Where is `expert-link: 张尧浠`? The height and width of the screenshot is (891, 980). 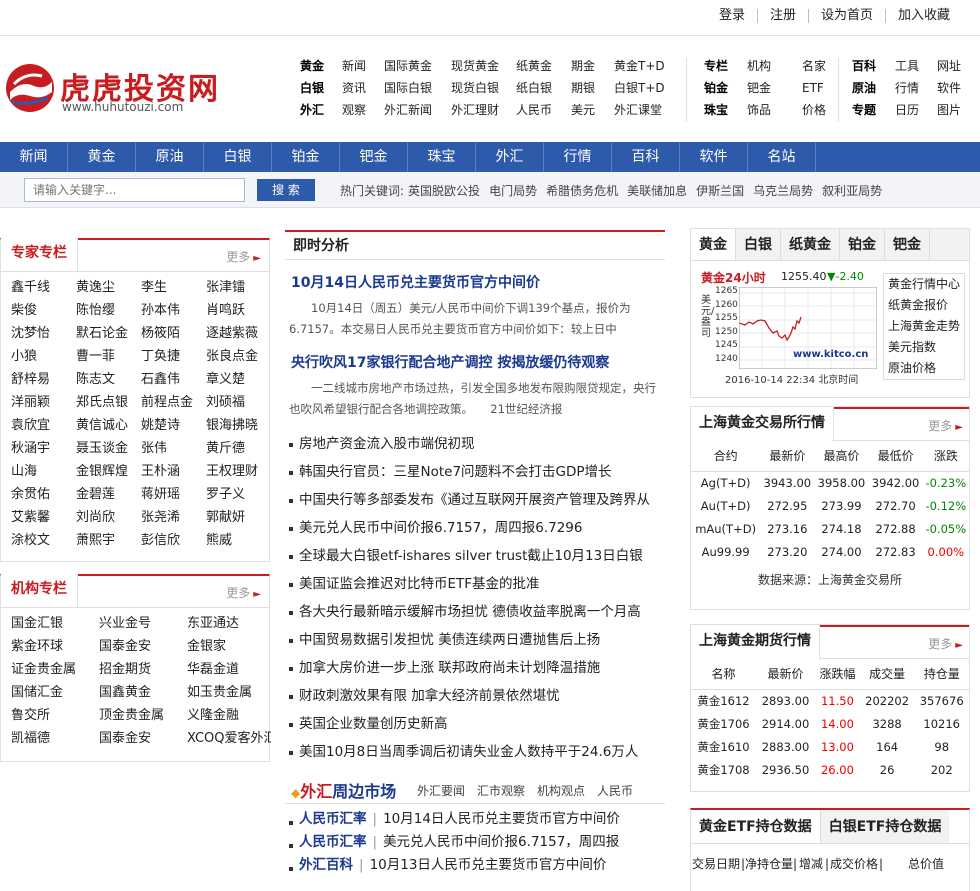 expert-link: 张尧浠 is located at coordinates (173, 517).